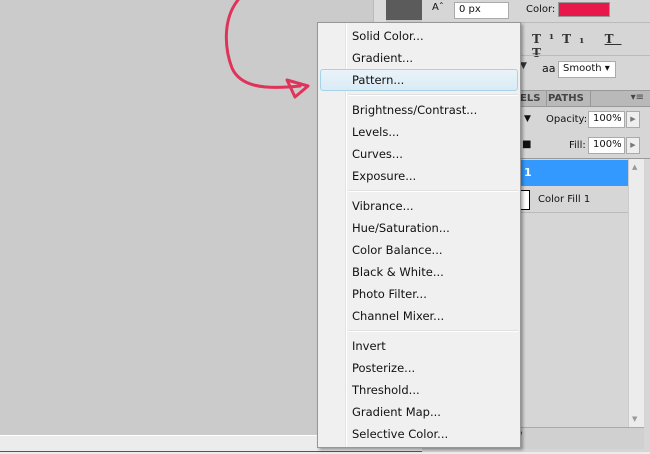 The height and width of the screenshot is (454, 650). I want to click on text-color-swatch, so click(584, 9).